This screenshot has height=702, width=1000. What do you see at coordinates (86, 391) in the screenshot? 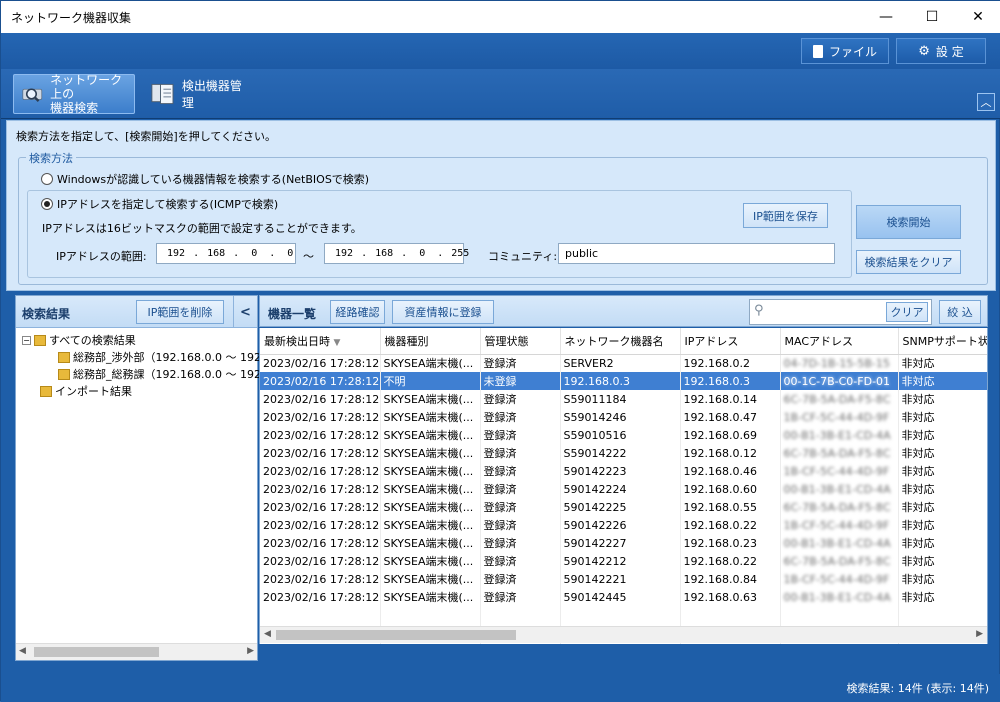
I see `tree-item-import: インポート結果` at bounding box center [86, 391].